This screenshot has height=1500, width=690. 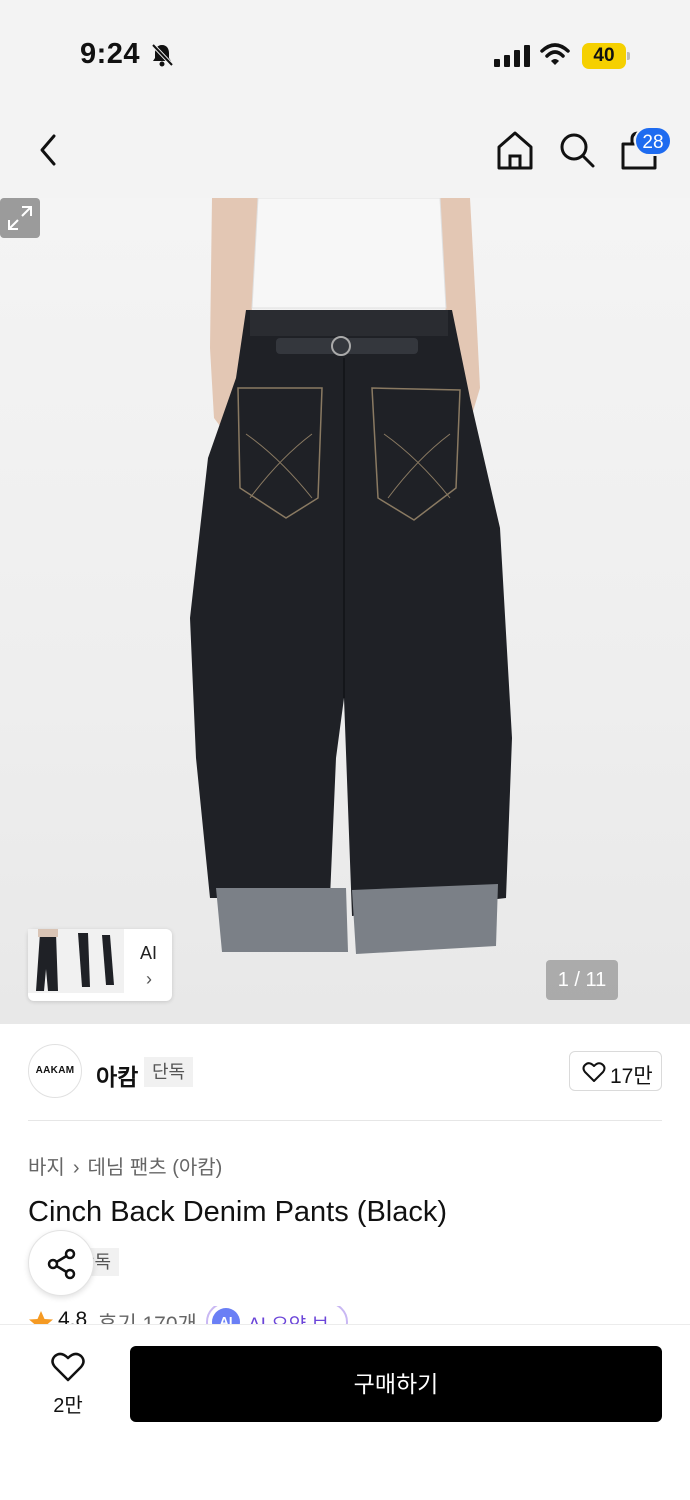 I want to click on wifi-icon, so click(x=555, y=54).